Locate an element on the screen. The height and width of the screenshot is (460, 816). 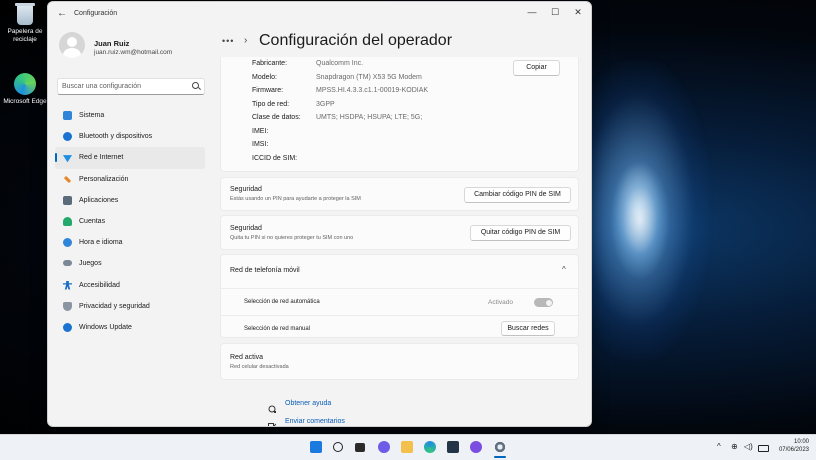
info-key: ICCID de SIM: is located at coordinates (275, 158).